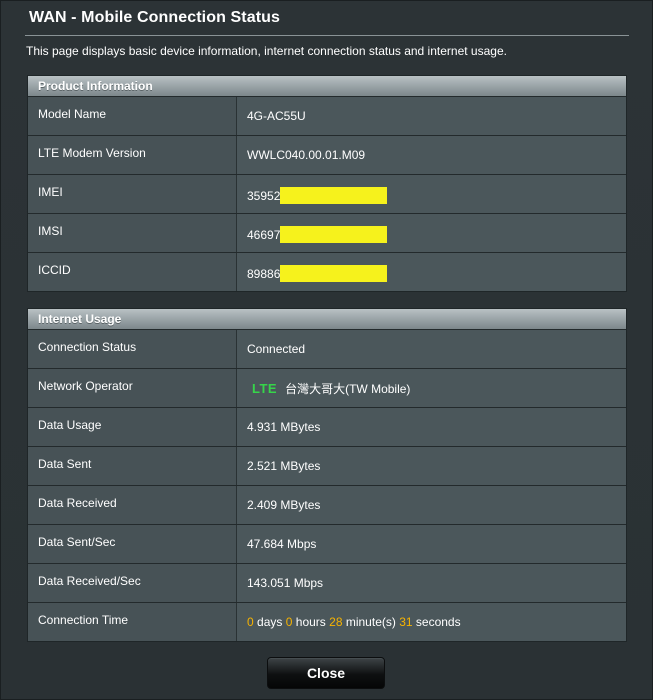  Describe the element at coordinates (431, 155) in the screenshot. I see `lte-modem-version-value: WWLC040.00.01.M09` at that location.